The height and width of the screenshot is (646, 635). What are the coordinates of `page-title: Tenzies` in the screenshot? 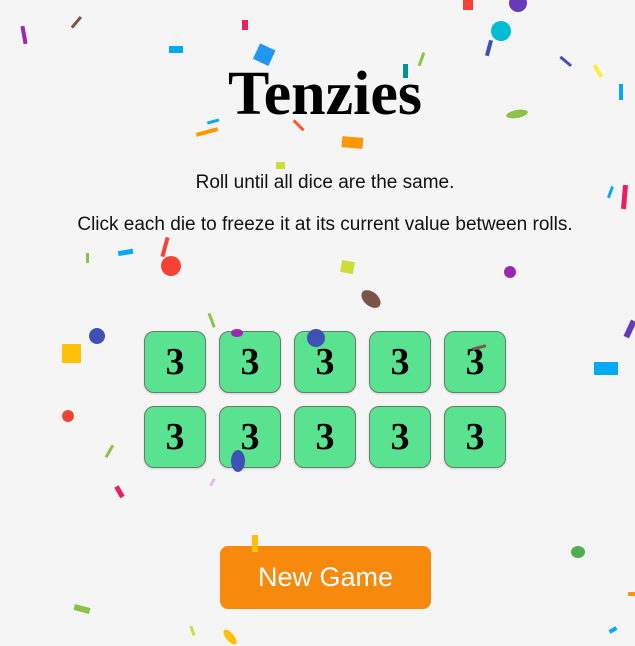 It's located at (325, 94).